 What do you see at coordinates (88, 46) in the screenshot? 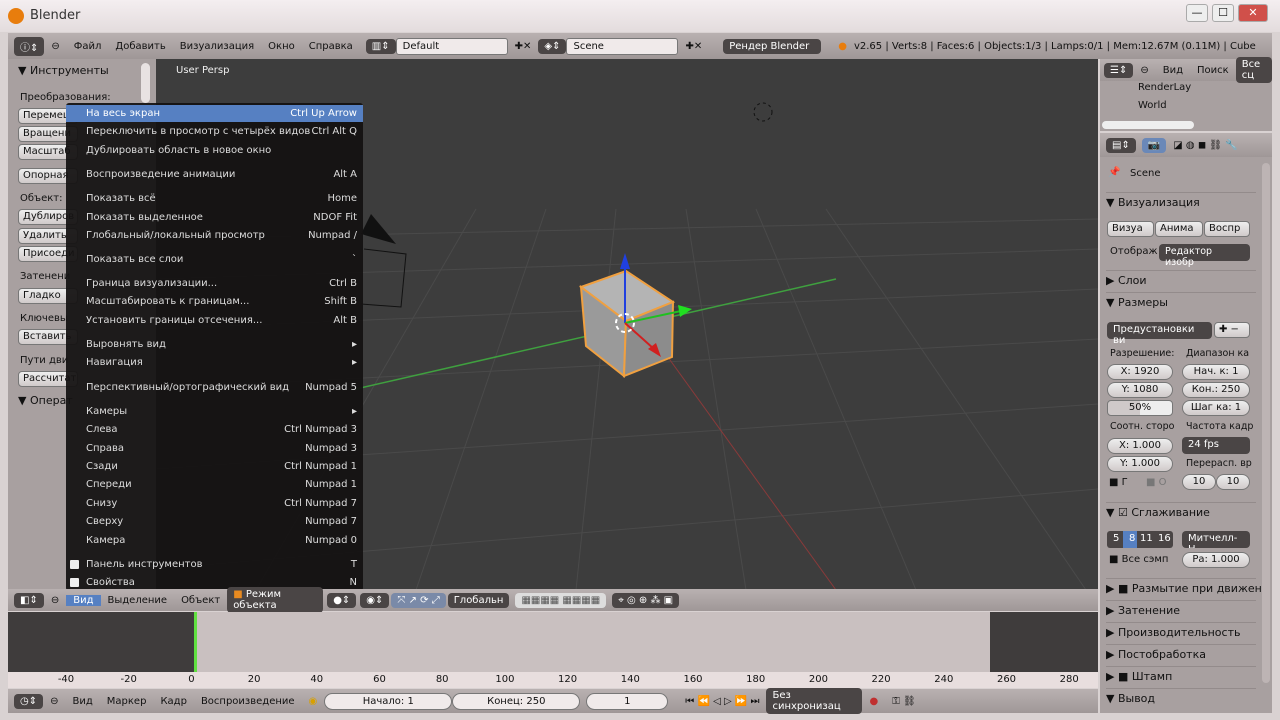
I see `menu-file: Файл` at bounding box center [88, 46].